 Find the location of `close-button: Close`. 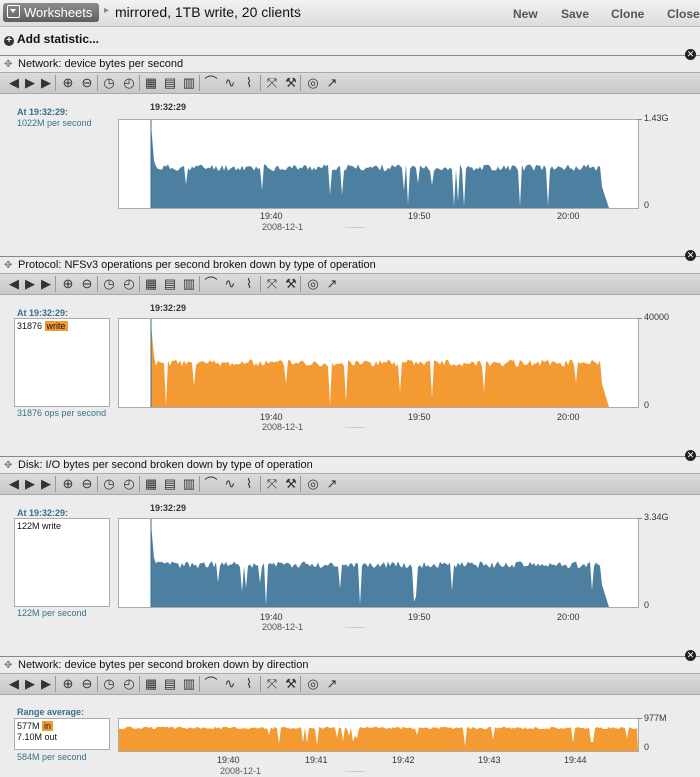

close-button: Close is located at coordinates (683, 14).